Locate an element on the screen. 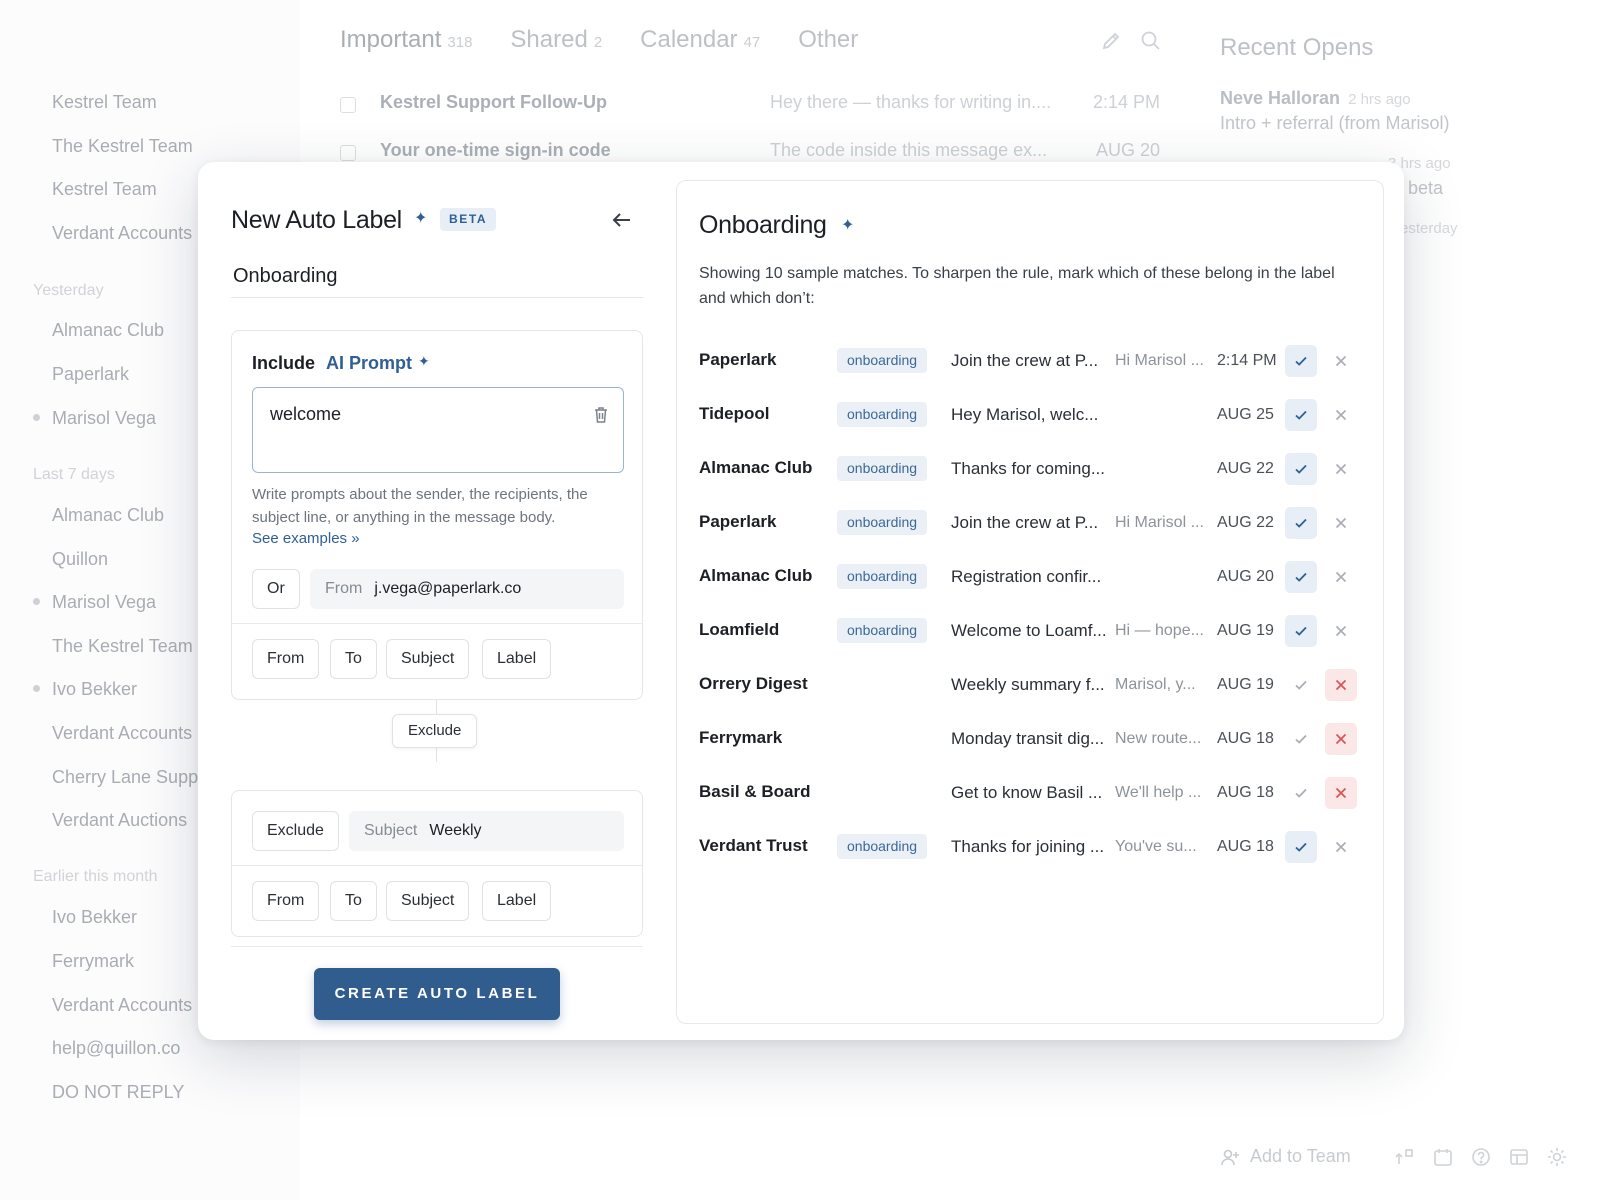  condition-value: Weekly is located at coordinates (455, 830).